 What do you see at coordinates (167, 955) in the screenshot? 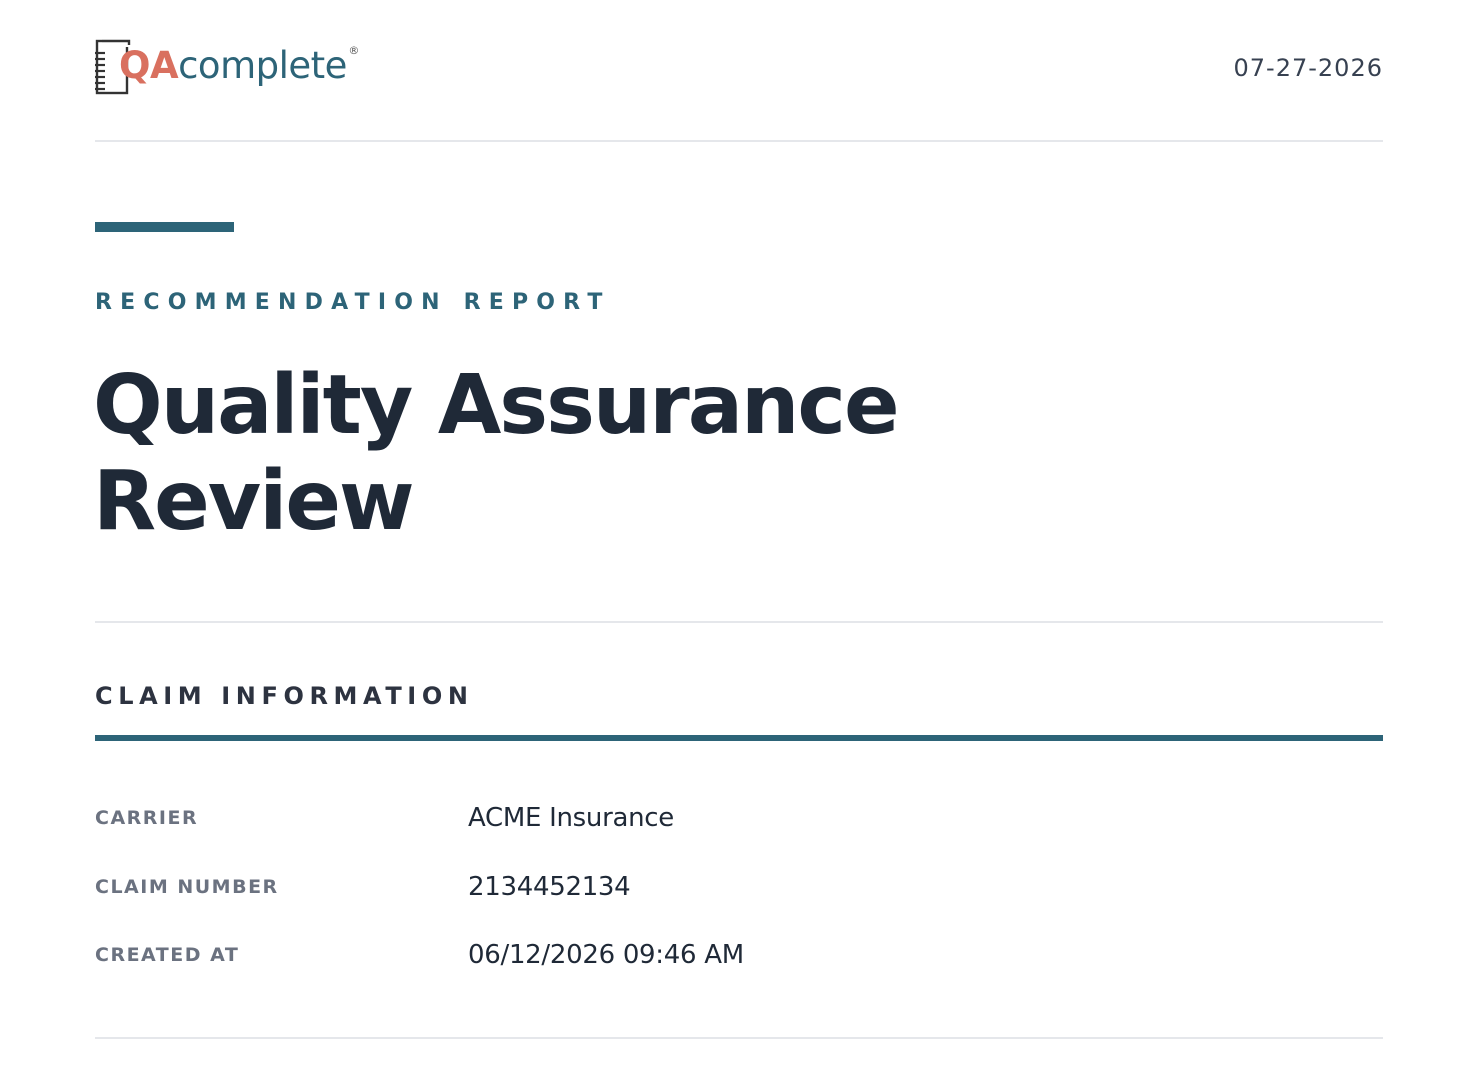
I see `created-at-label: CREATED AT` at bounding box center [167, 955].